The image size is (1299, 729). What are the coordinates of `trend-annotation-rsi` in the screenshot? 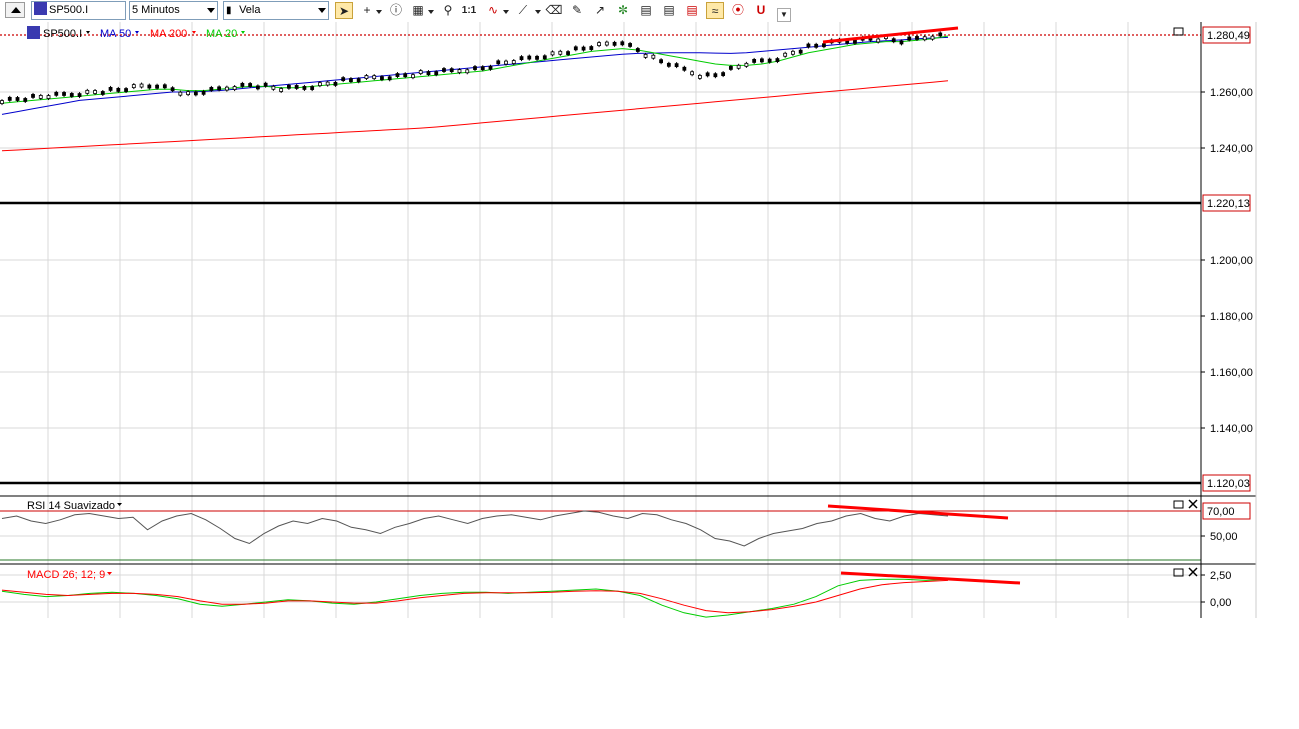 It's located at (918, 512).